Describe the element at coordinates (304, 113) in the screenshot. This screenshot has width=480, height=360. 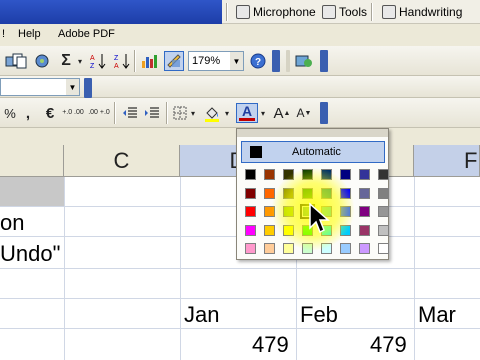
I see `shrink-font-button: A ▼` at that location.